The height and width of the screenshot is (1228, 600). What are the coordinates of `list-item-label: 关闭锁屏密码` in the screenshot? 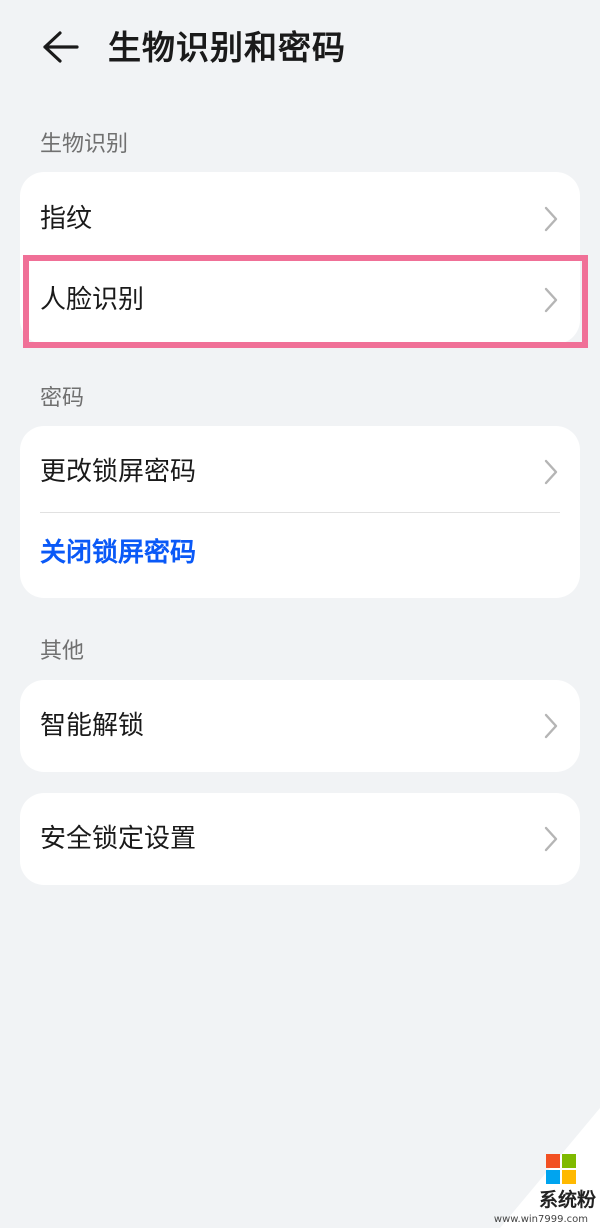 It's located at (118, 553).